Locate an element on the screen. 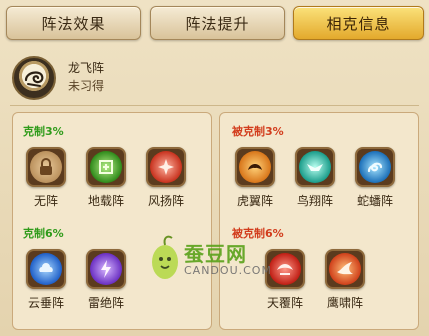  eagle-emblem-icon is located at coordinates (345, 269).